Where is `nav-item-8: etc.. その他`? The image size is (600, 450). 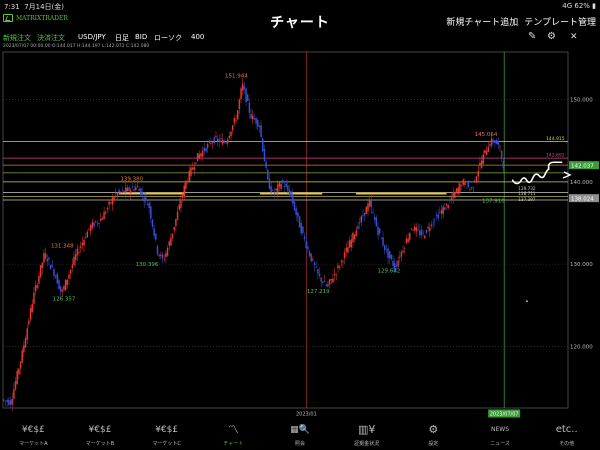
nav-item-8: etc.. その他 is located at coordinates (567, 434).